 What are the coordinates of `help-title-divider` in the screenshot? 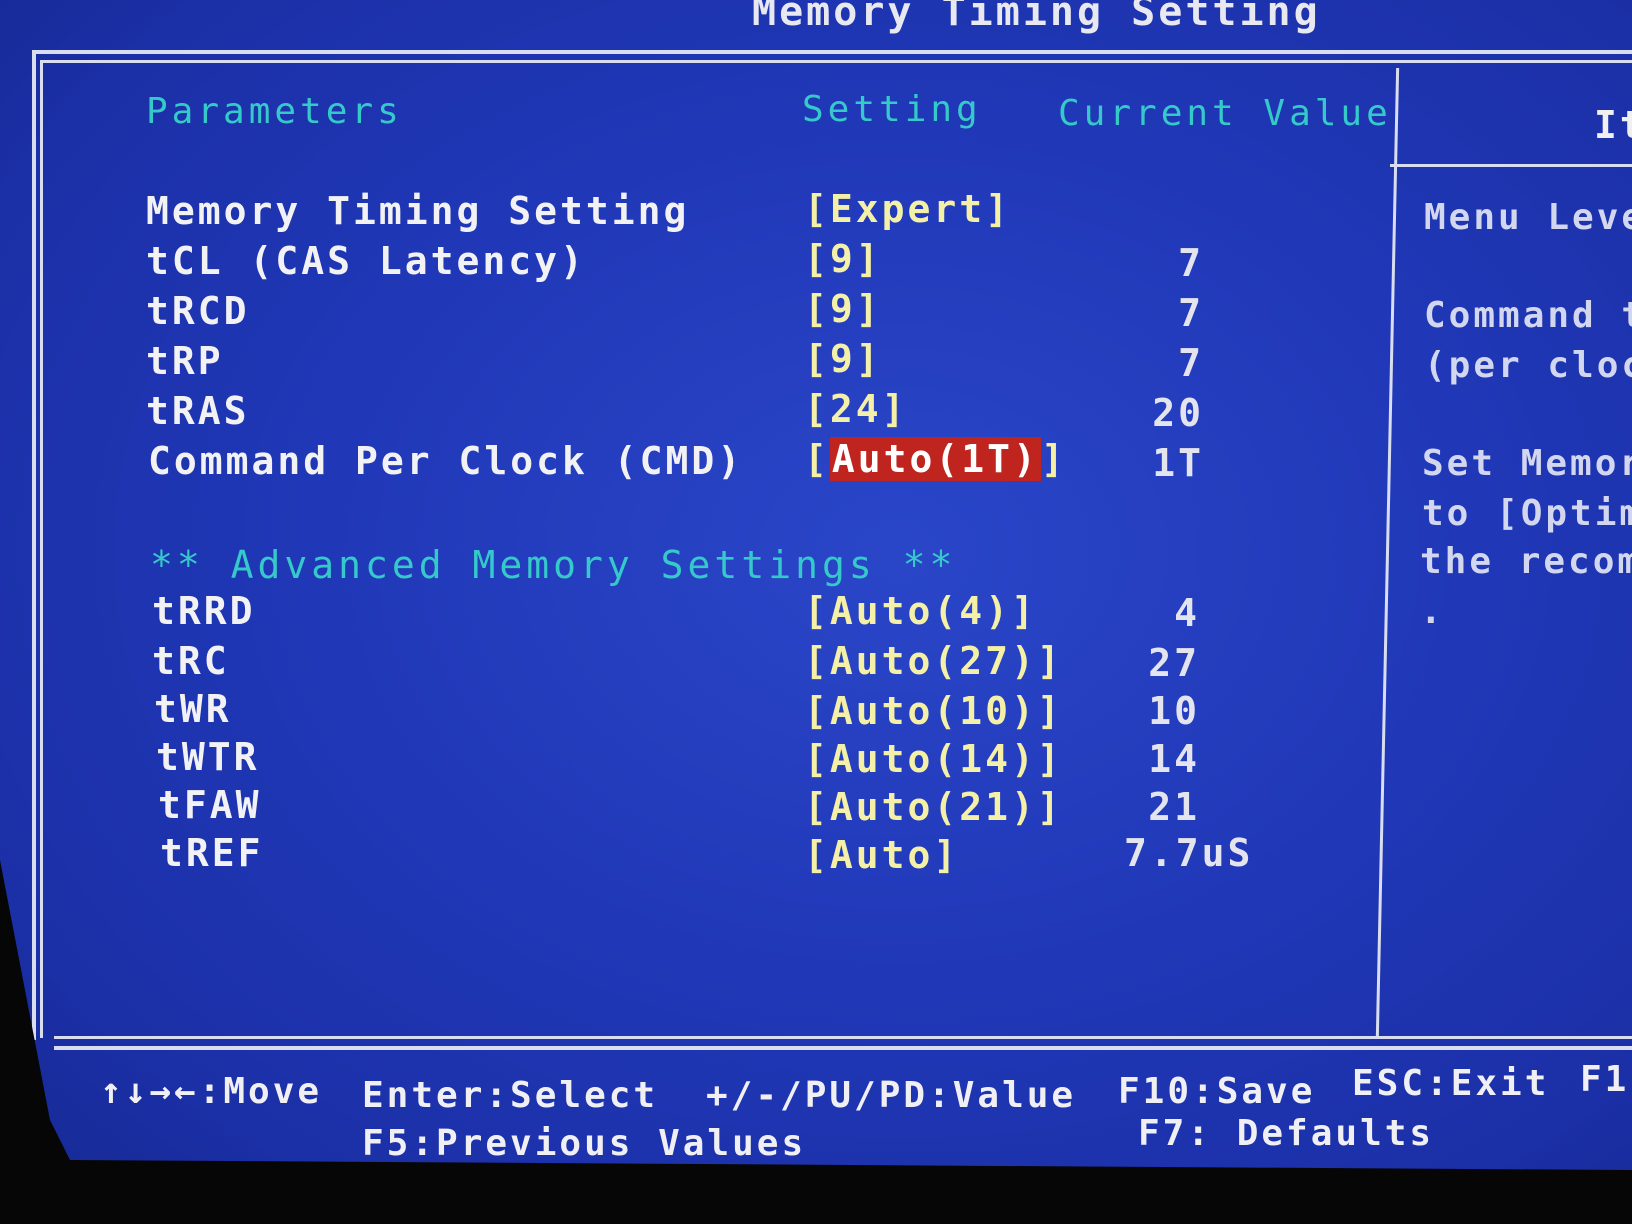 It's located at (1511, 165).